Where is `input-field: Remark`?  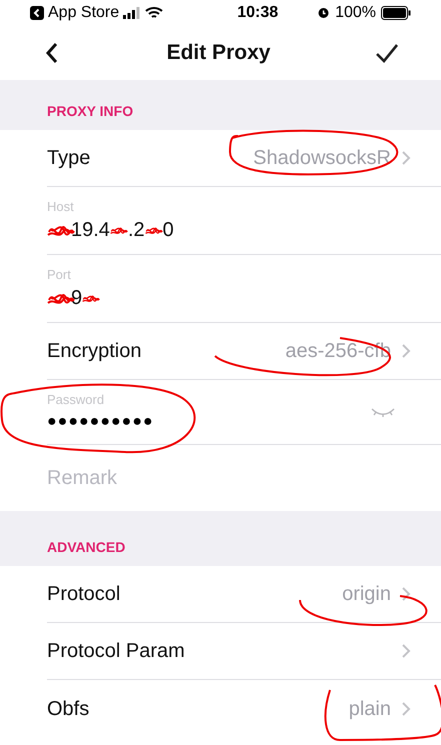
input-field: Remark is located at coordinates (229, 478).